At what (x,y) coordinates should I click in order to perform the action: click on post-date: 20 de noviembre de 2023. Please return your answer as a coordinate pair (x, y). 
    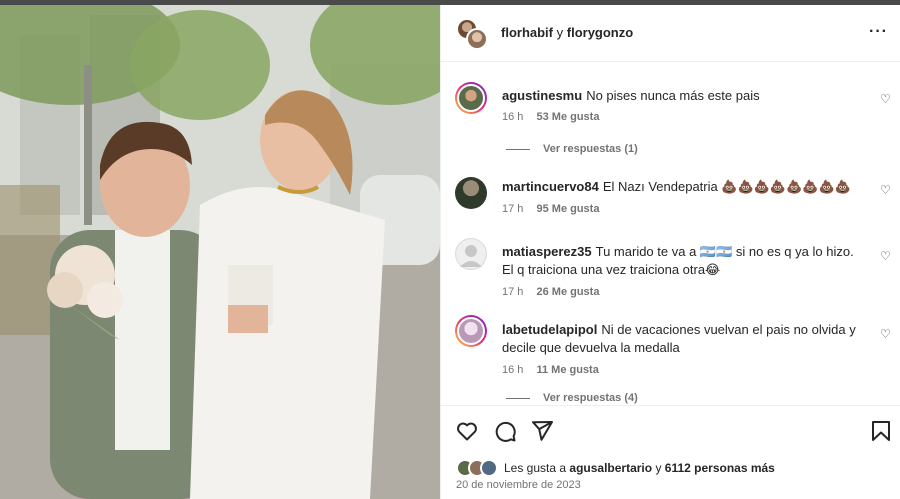
    Looking at the image, I should click on (518, 485).